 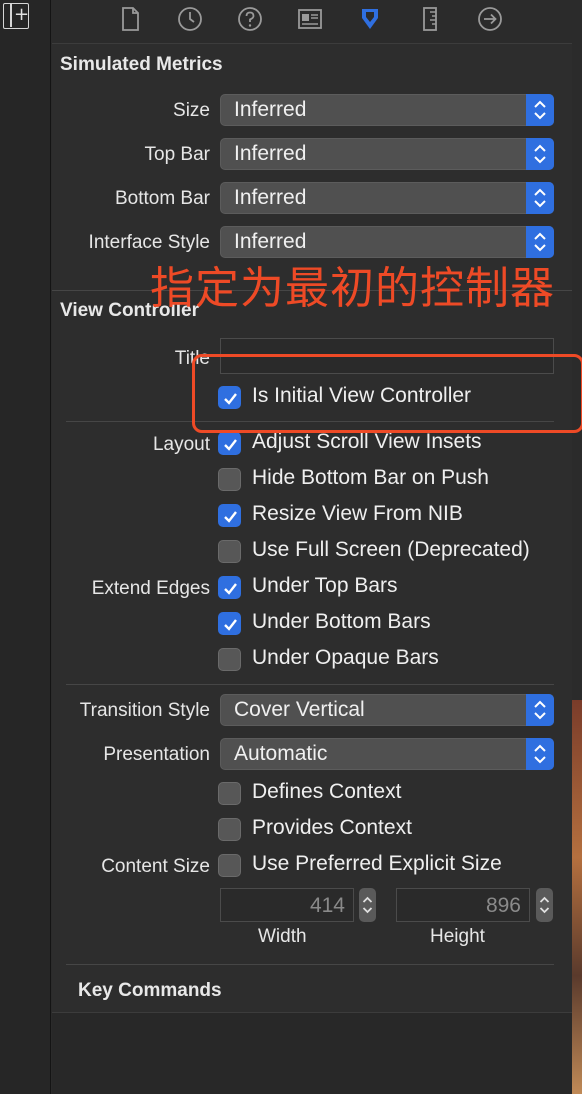 I want to click on defines-context-label: Defines Context, so click(x=327, y=791).